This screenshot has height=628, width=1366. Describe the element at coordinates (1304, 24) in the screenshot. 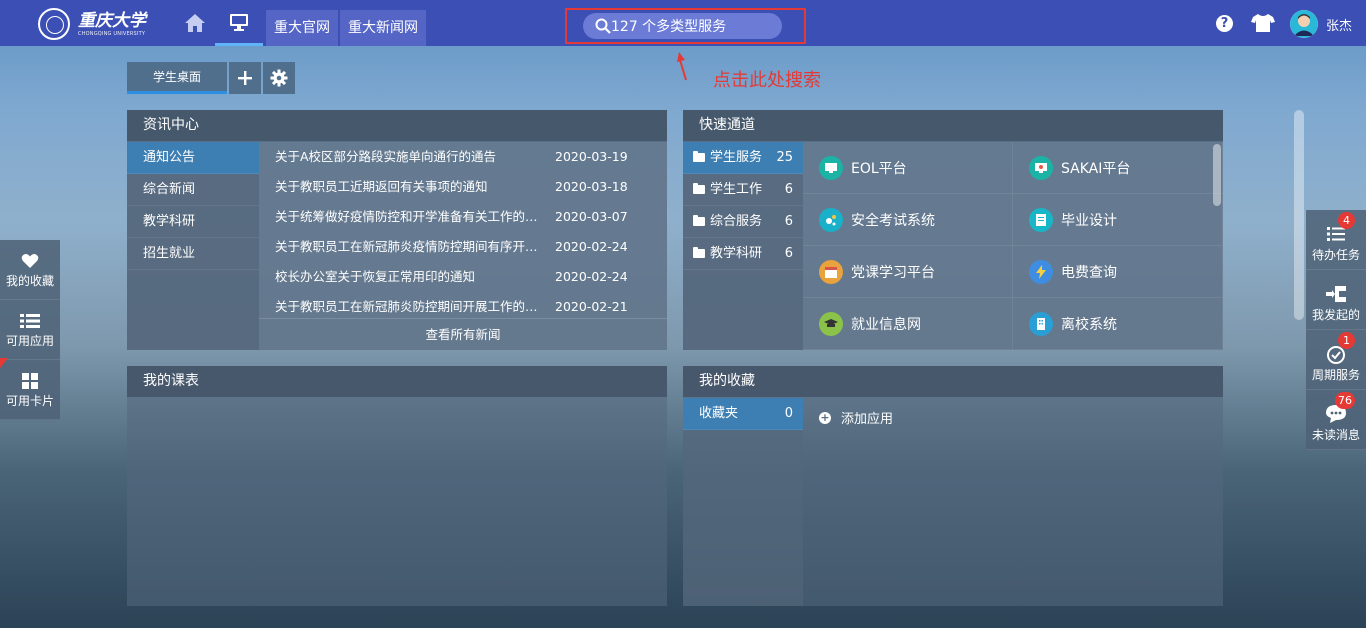

I see `user-avatar` at that location.